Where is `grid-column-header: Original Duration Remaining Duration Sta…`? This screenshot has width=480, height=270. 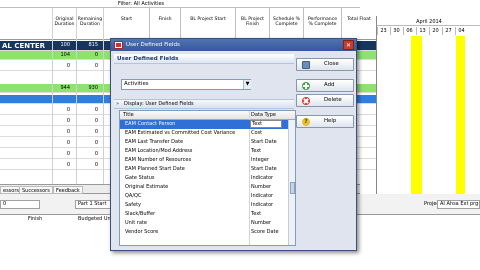
grid-column-header: Original Duration Remaining Duration Sta… is located at coordinates (188, 24).